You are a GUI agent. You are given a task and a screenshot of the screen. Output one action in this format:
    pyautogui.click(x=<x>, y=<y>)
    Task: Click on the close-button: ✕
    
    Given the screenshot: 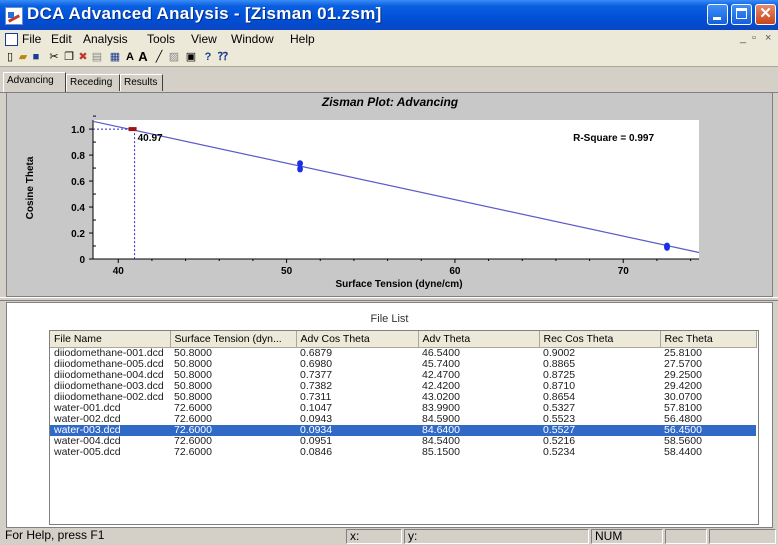 What is the action you would take?
    pyautogui.click(x=765, y=14)
    